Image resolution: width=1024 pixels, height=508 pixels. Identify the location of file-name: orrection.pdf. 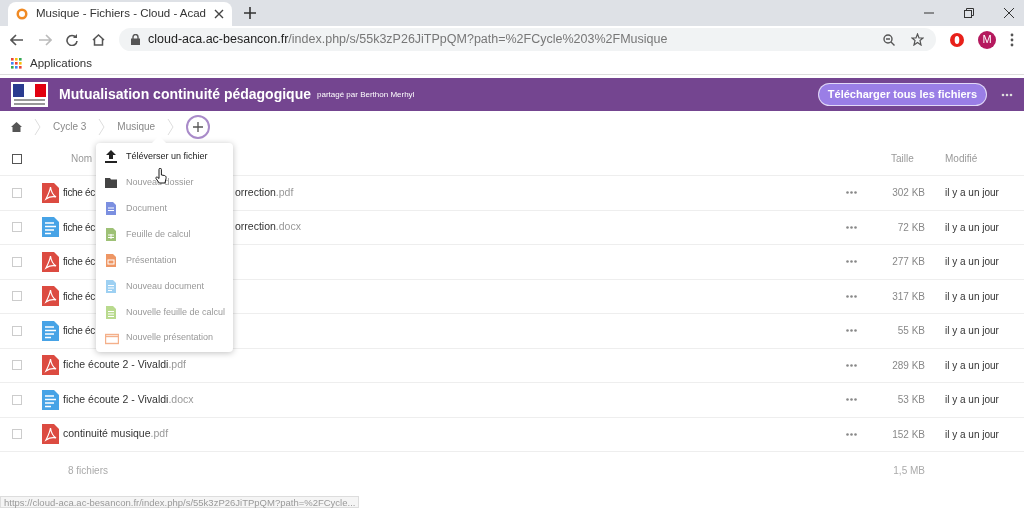
(264, 192).